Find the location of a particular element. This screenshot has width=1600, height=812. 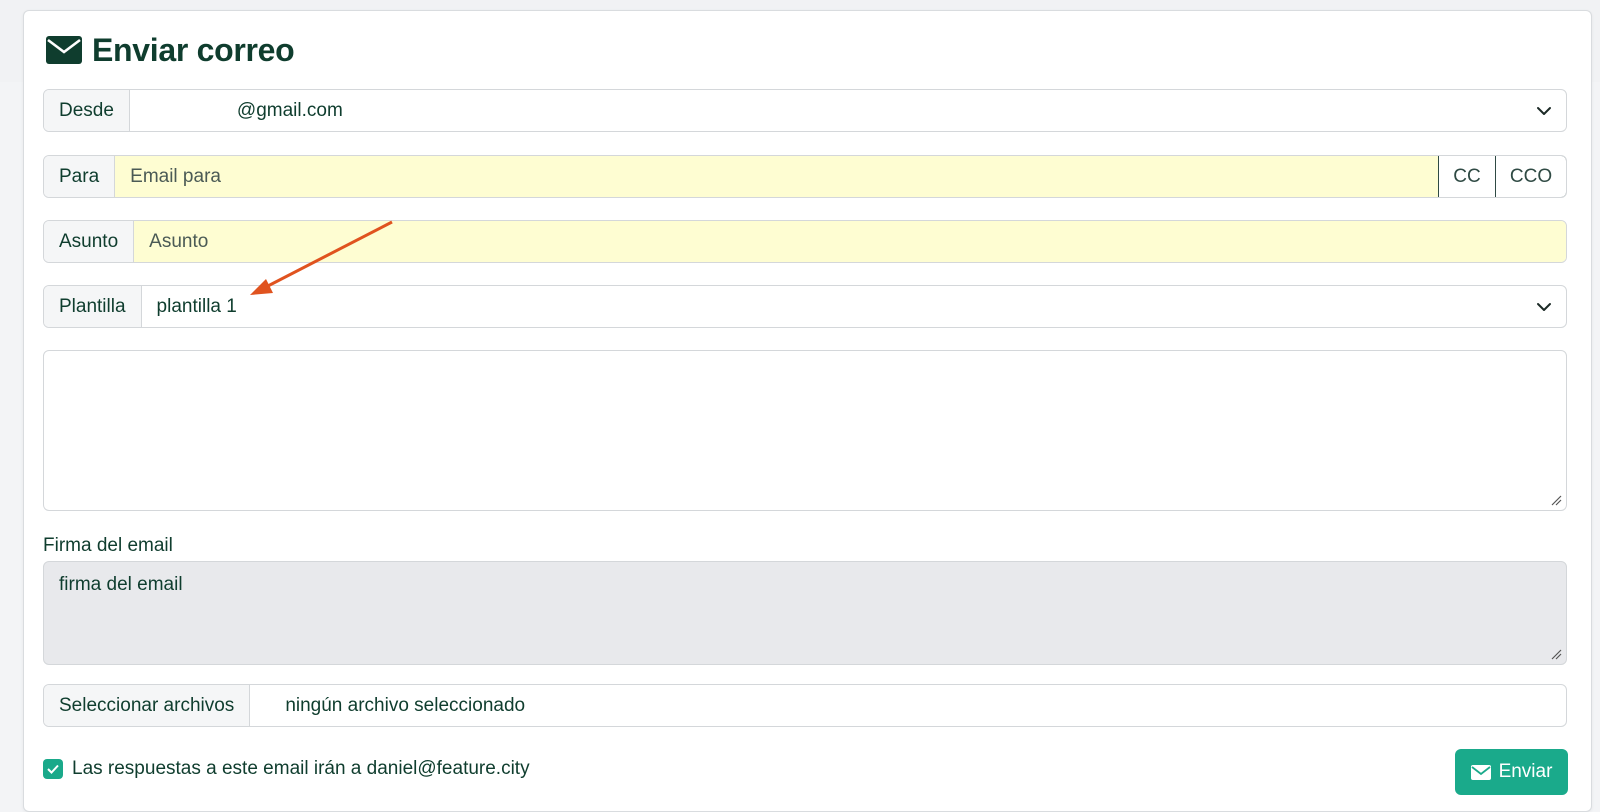

subject-label: Asunto is located at coordinates (89, 241).